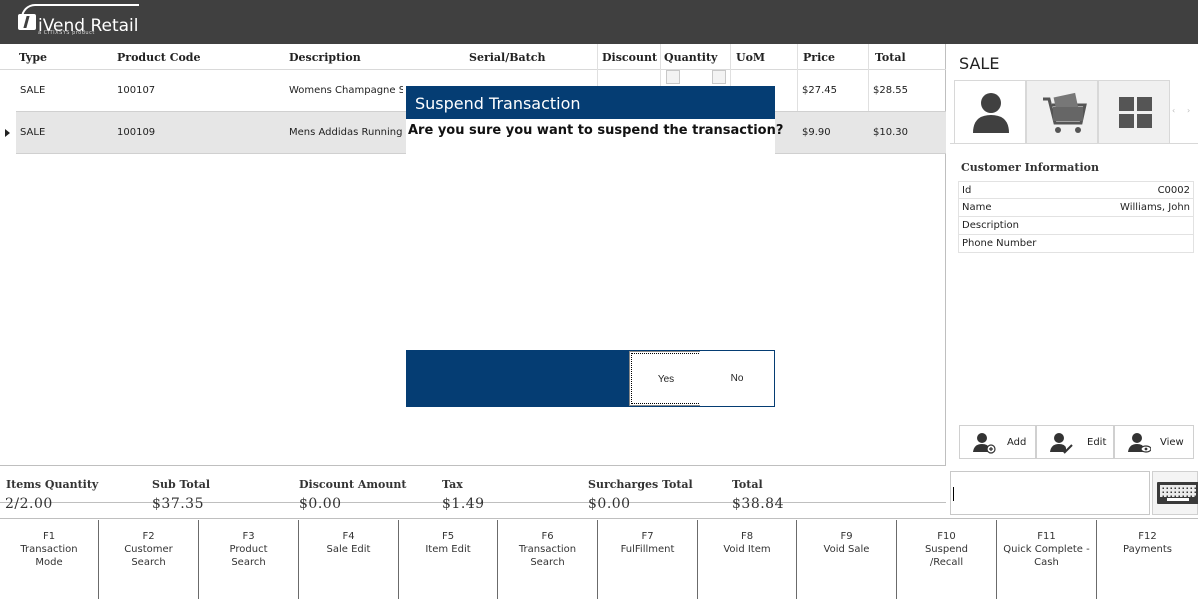  What do you see at coordinates (1046, 536) in the screenshot?
I see `fkey-key: F11` at bounding box center [1046, 536].